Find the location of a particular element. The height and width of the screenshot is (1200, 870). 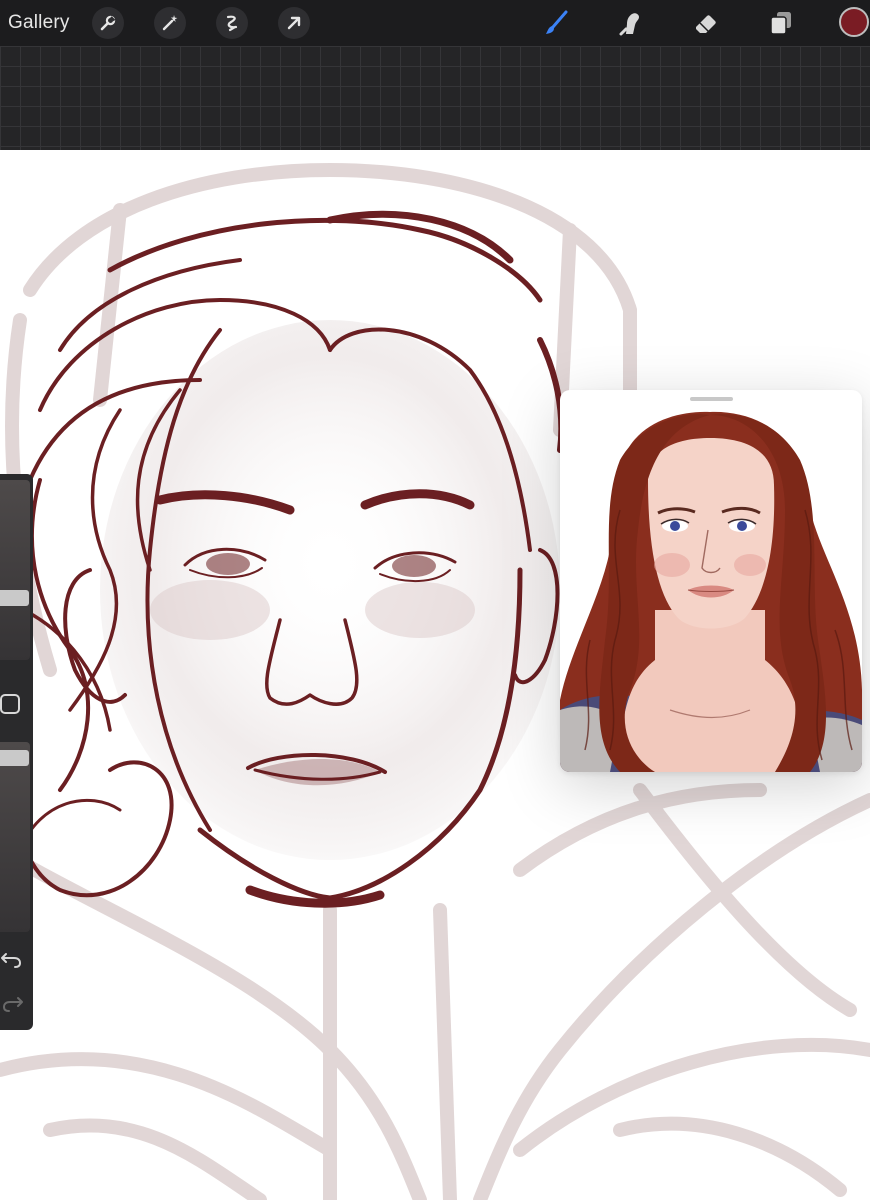

smudge-icon is located at coordinates (629, 24).